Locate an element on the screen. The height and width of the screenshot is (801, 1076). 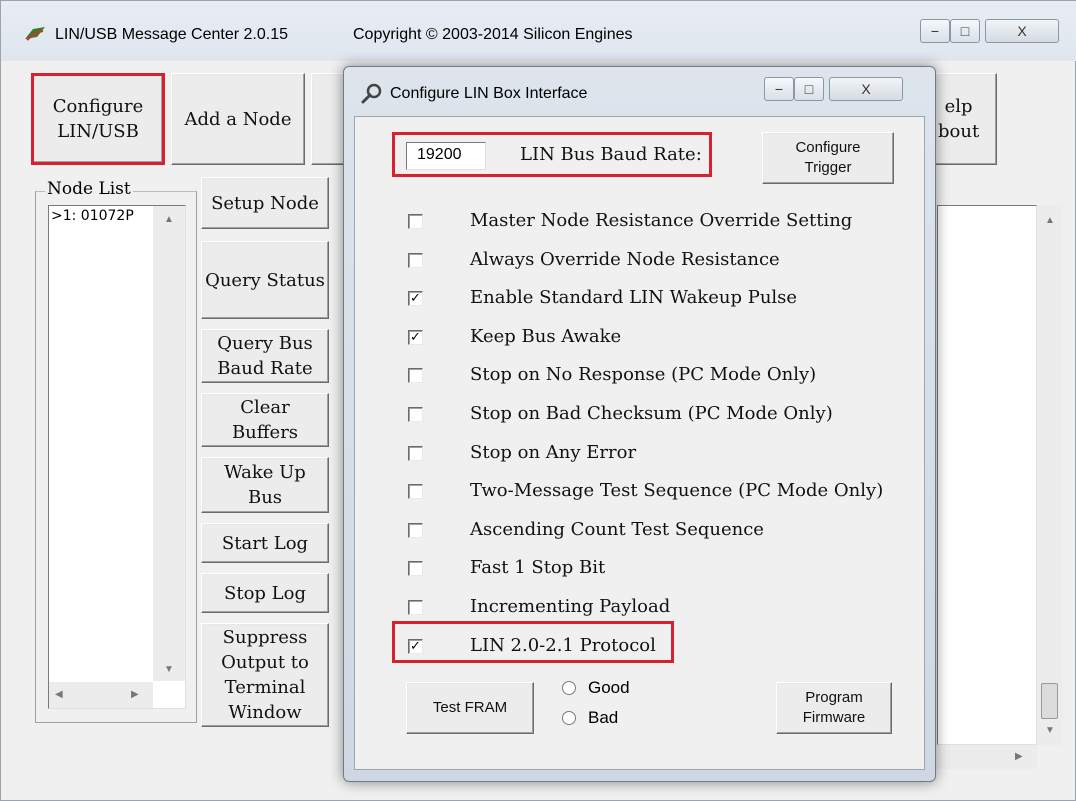
terminal-scrollbar: ▲ ▼ is located at coordinates (1050, 475).